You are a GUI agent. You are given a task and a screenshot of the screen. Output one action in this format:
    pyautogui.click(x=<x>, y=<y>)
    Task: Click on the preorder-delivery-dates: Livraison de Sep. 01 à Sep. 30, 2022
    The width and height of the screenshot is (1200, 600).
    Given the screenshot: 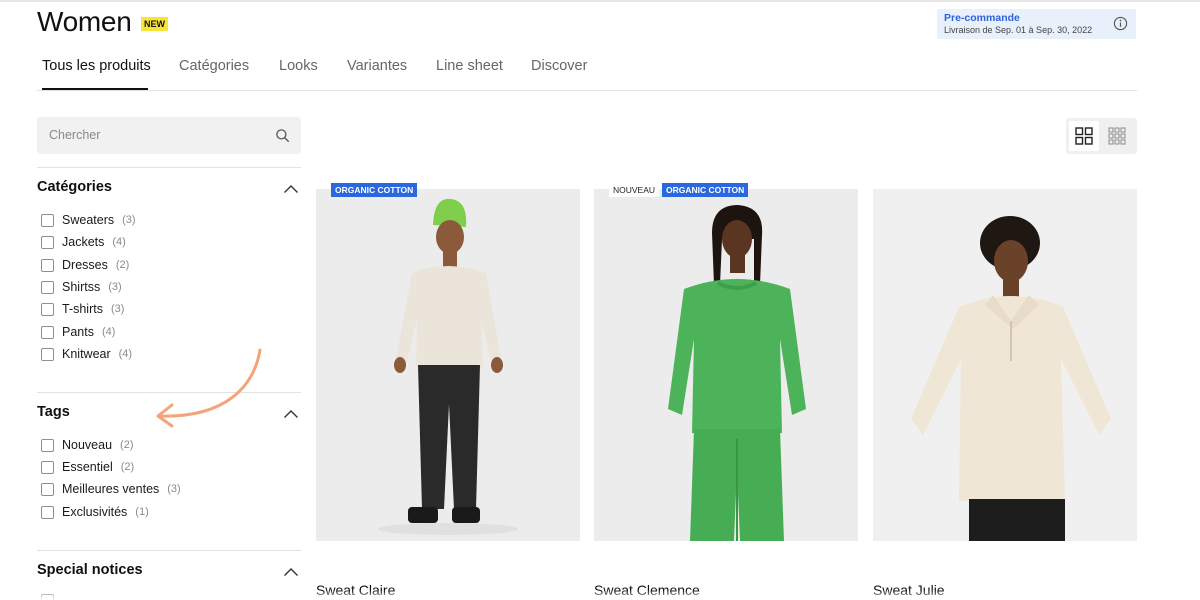 What is the action you would take?
    pyautogui.click(x=1018, y=30)
    